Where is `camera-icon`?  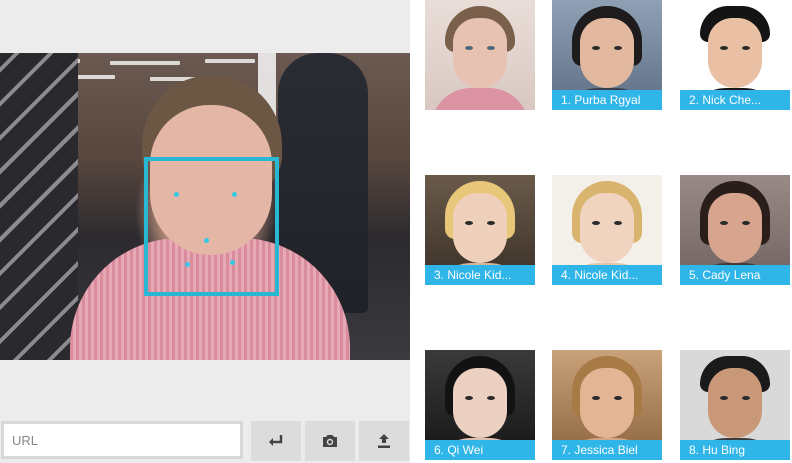
camera-icon is located at coordinates (330, 441).